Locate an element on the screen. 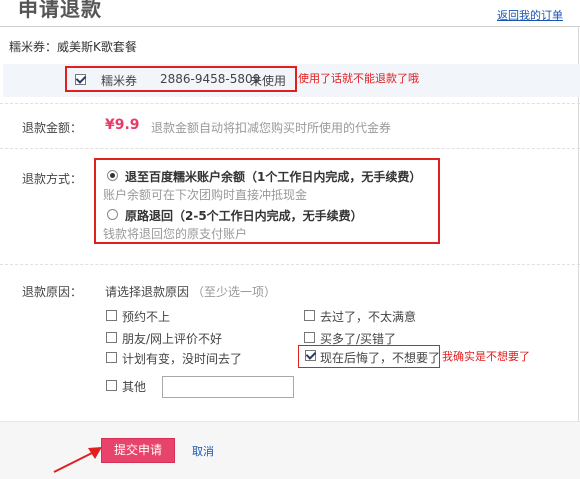 This screenshot has height=479, width=580. coupon-status: 未使用 is located at coordinates (268, 81).